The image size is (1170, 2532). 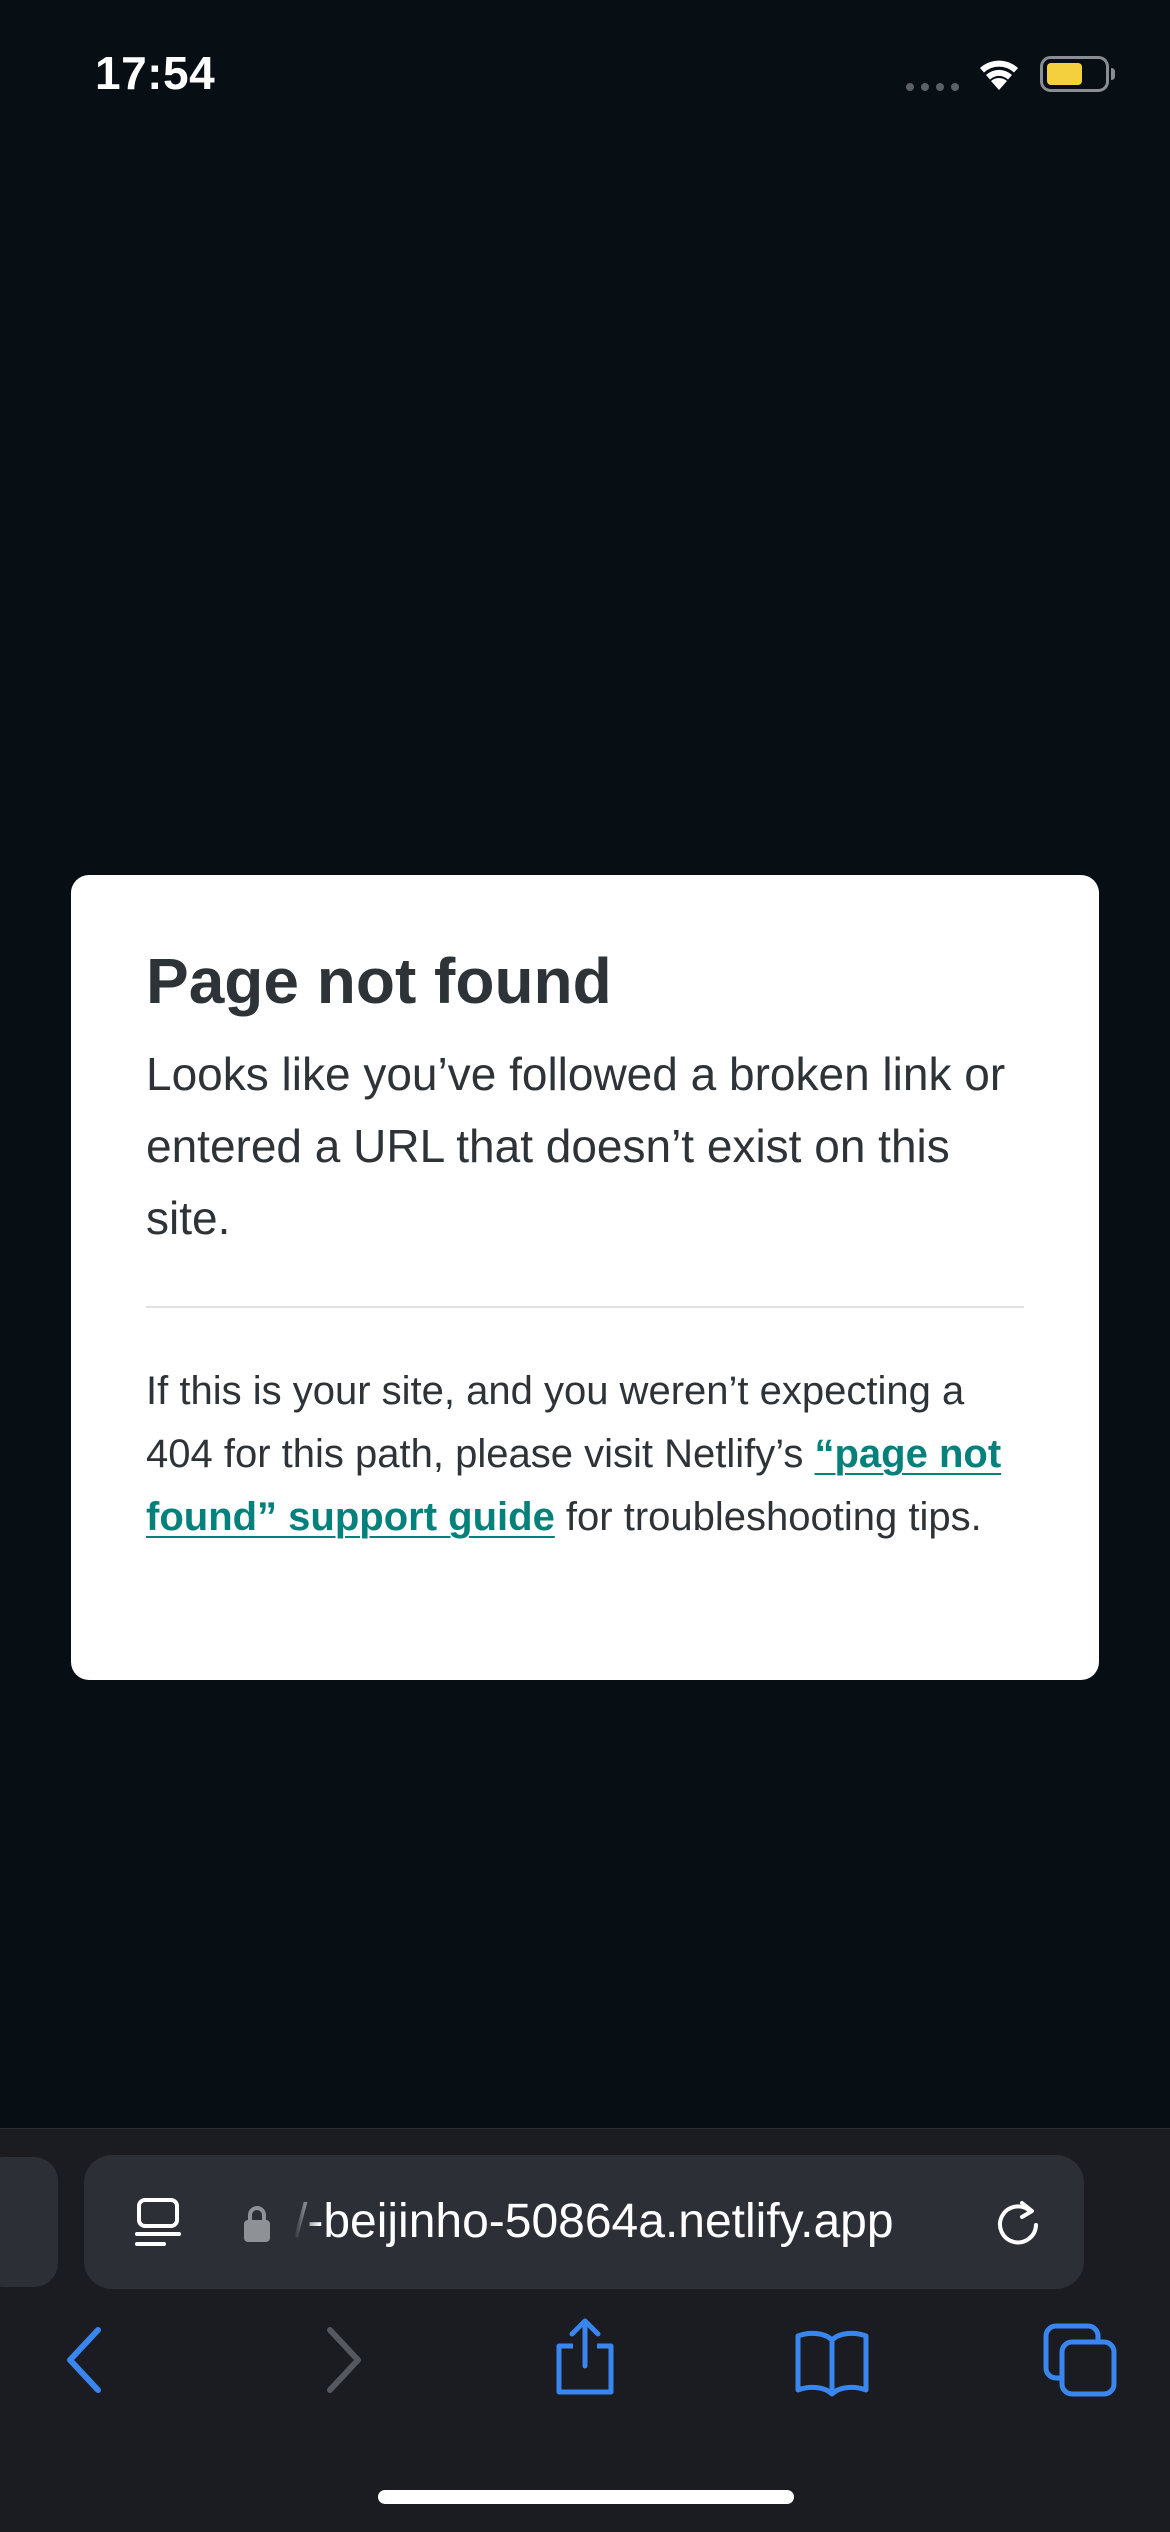 What do you see at coordinates (586, 2497) in the screenshot?
I see `home-indicator` at bounding box center [586, 2497].